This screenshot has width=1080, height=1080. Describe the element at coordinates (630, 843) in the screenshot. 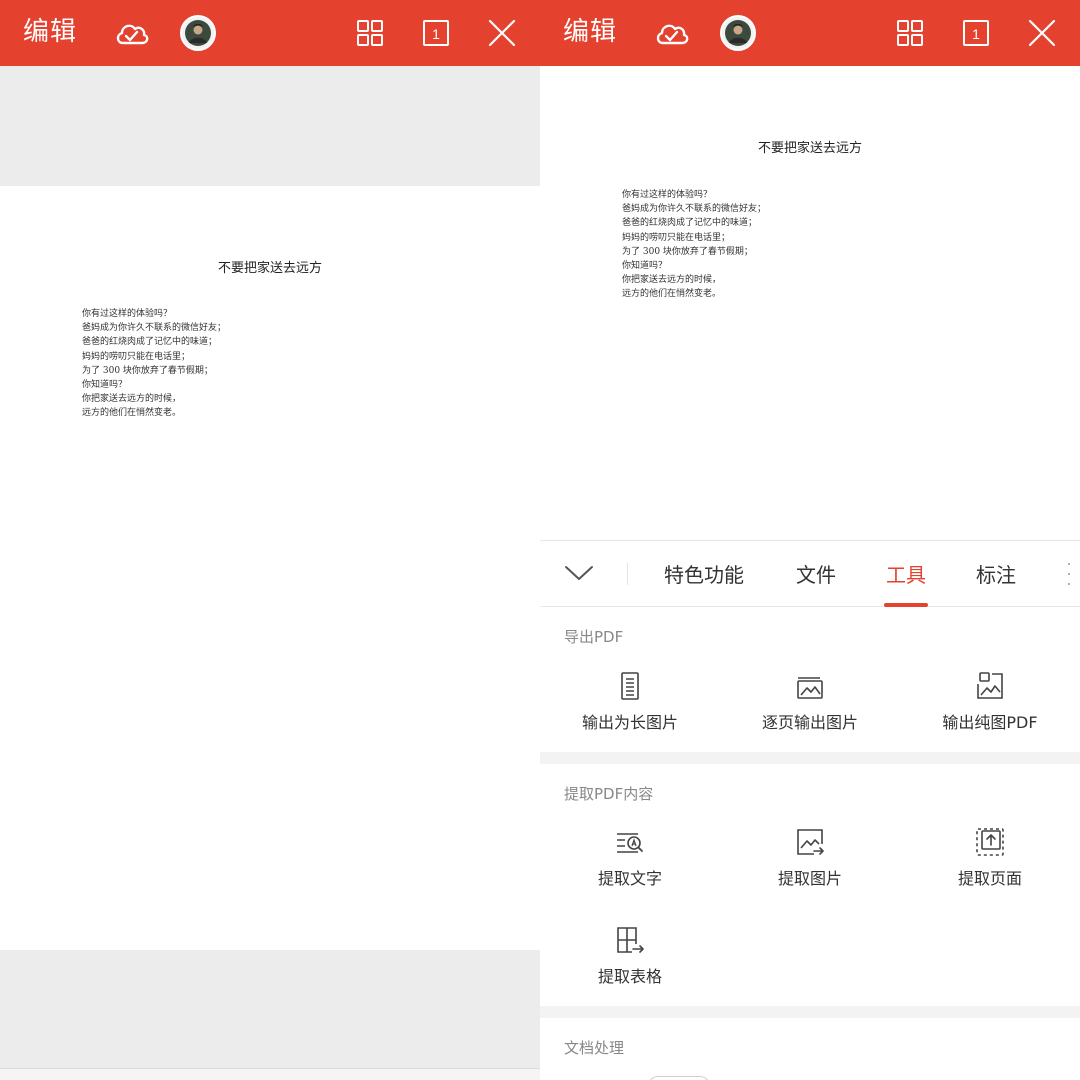

I see `extract-text-icon` at that location.